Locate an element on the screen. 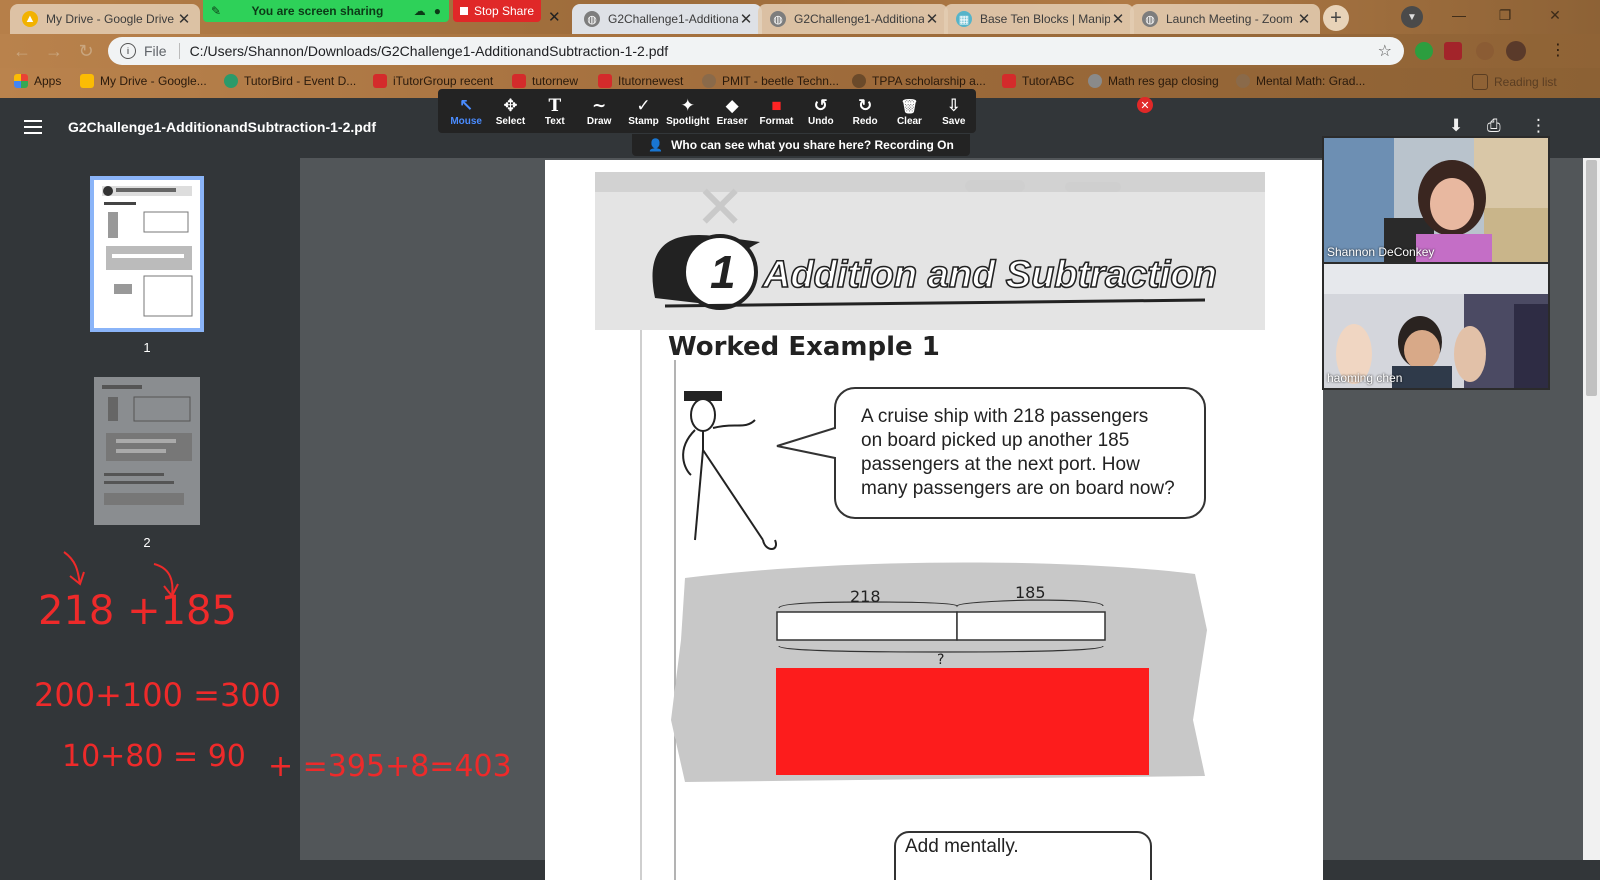  apps-grid-icon is located at coordinates (21, 81).